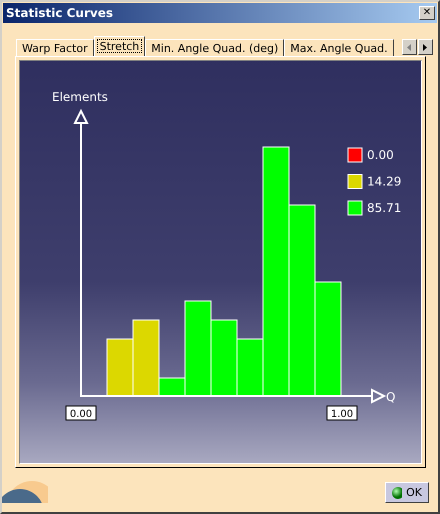 The width and height of the screenshot is (440, 514). I want to click on legend-label: 85.71, so click(384, 208).